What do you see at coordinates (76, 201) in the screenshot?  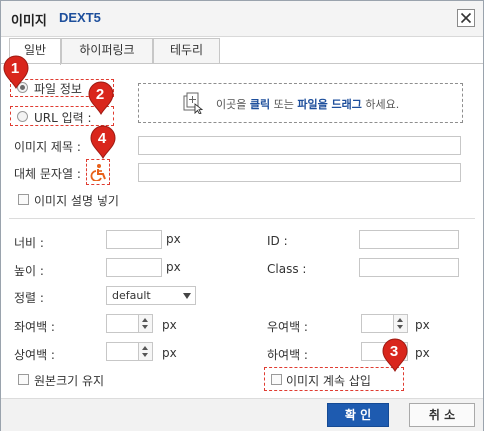 I see `add-caption-label: 이미지 설명 넣기` at bounding box center [76, 201].